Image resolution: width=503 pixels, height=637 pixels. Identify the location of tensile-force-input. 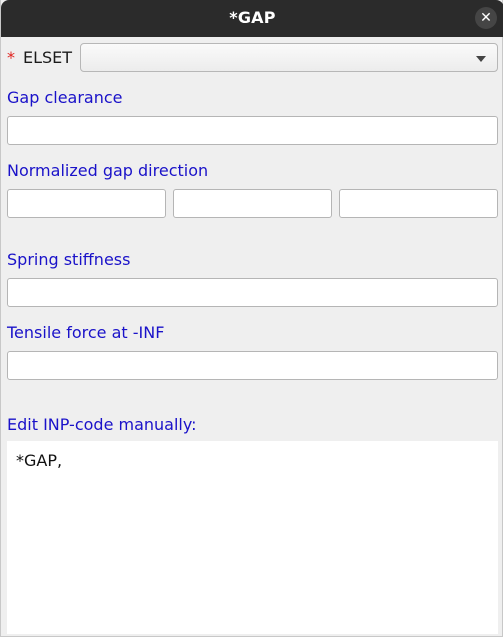
(252, 365).